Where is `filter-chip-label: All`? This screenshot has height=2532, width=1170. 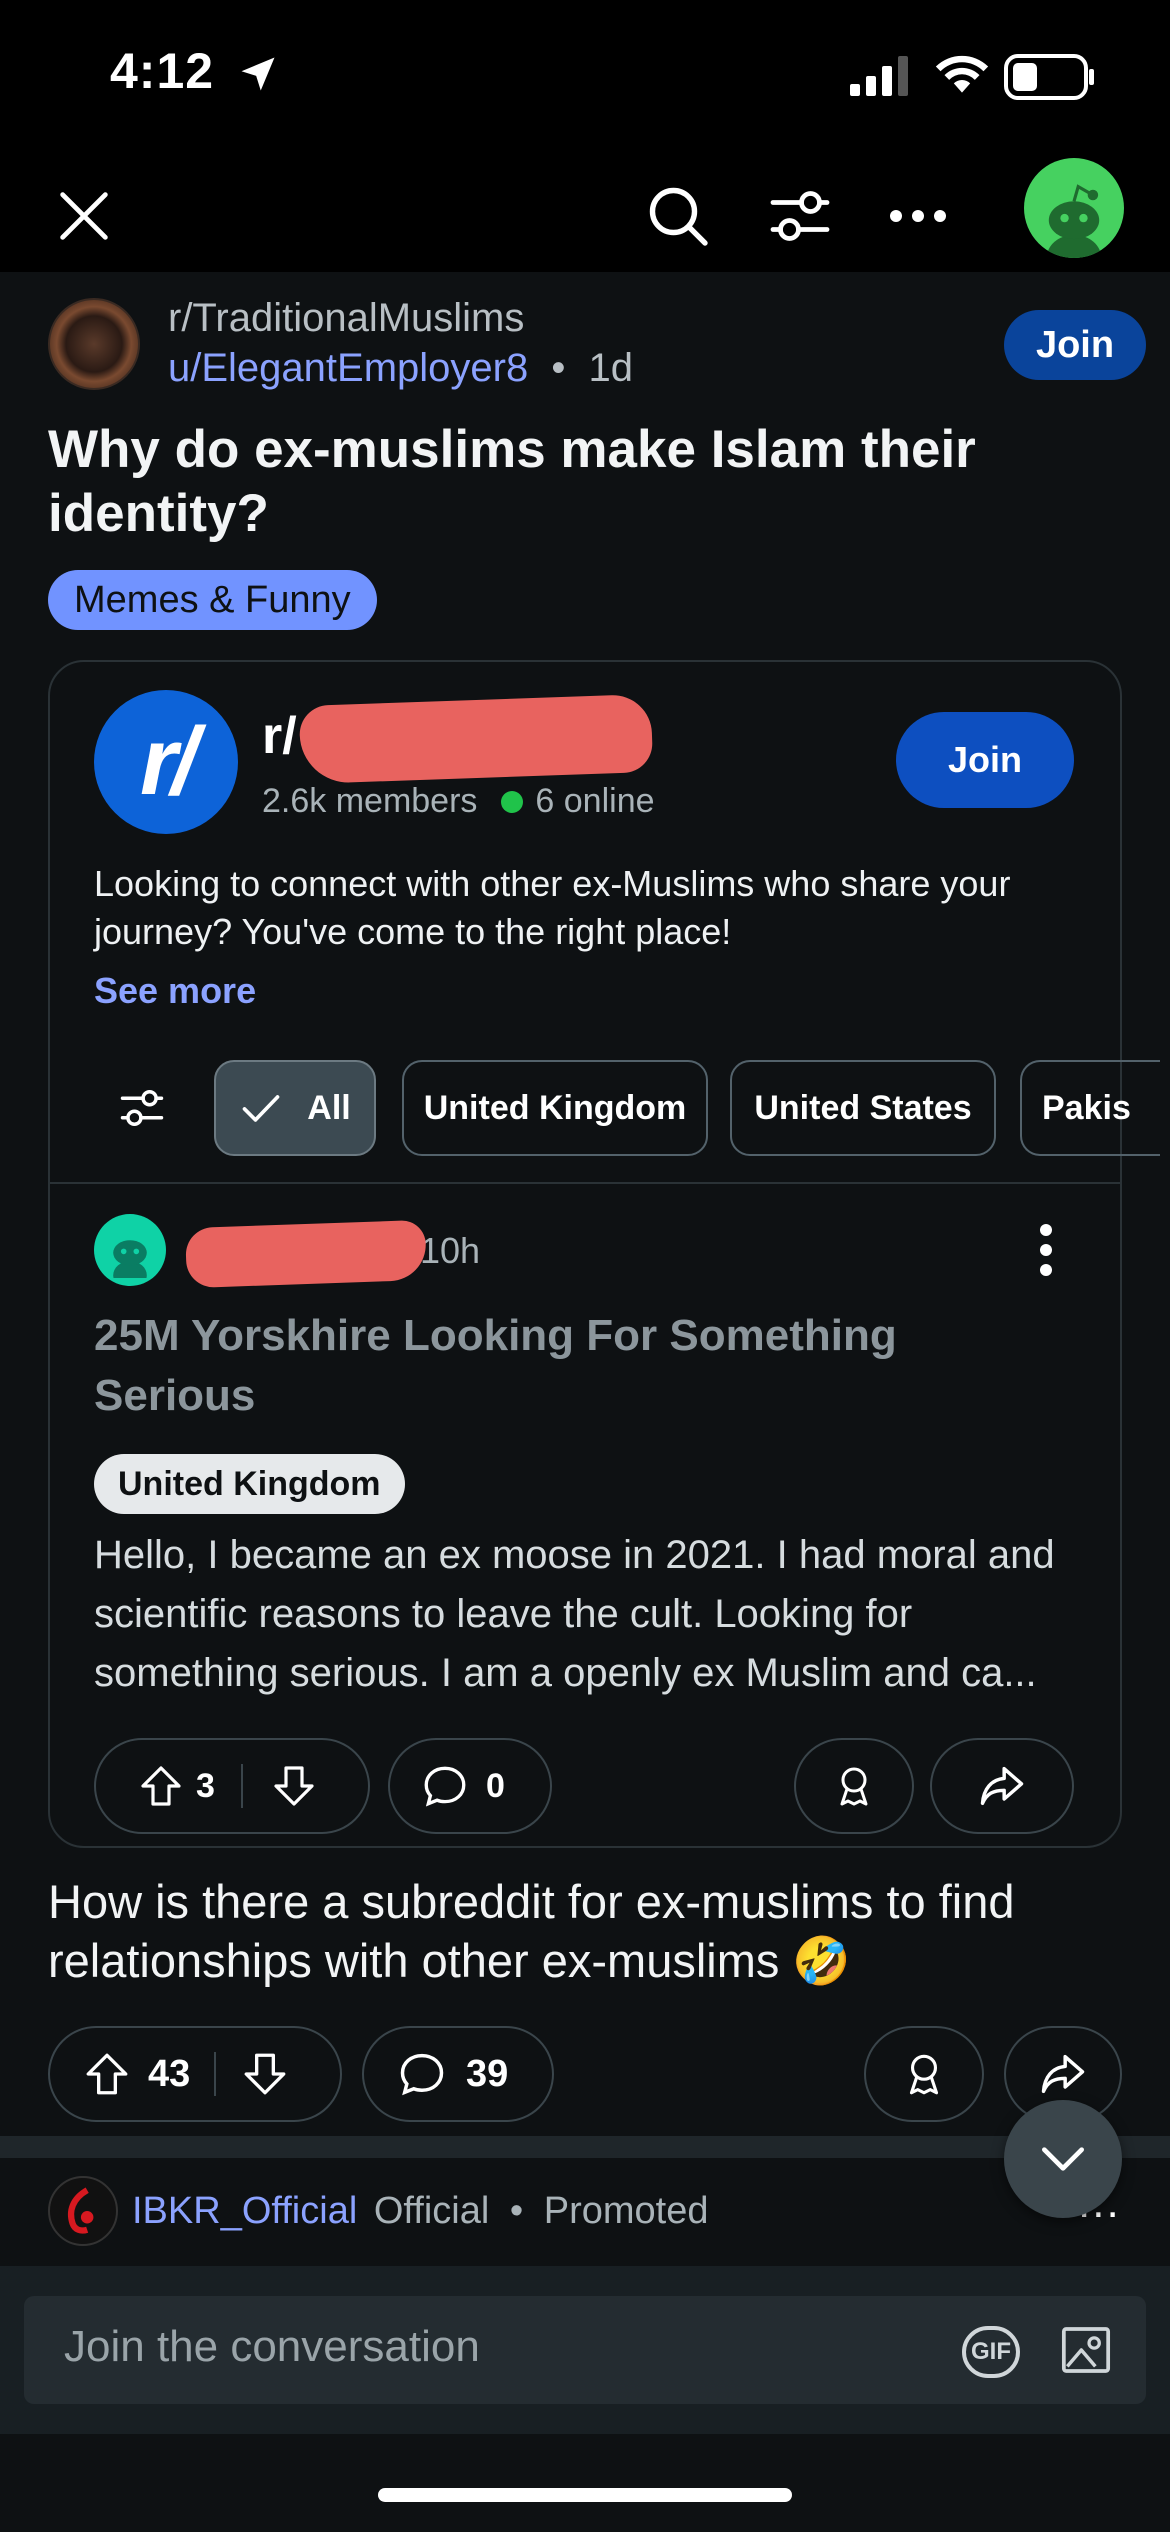 filter-chip-label: All is located at coordinates (329, 1107).